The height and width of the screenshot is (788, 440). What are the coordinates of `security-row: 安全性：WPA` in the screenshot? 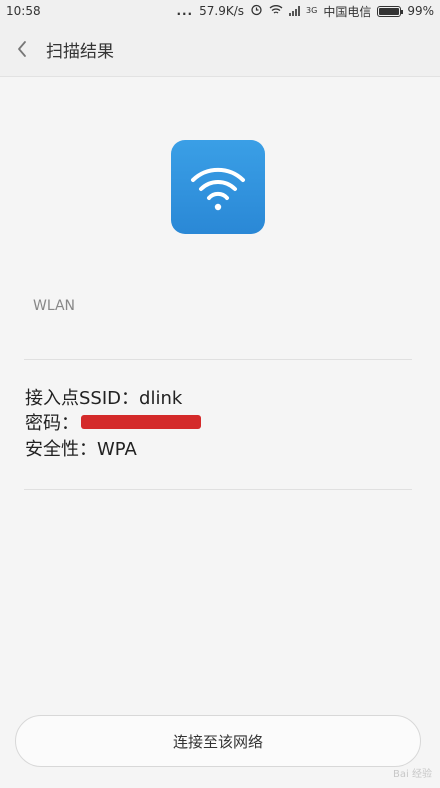 It's located at (81, 450).